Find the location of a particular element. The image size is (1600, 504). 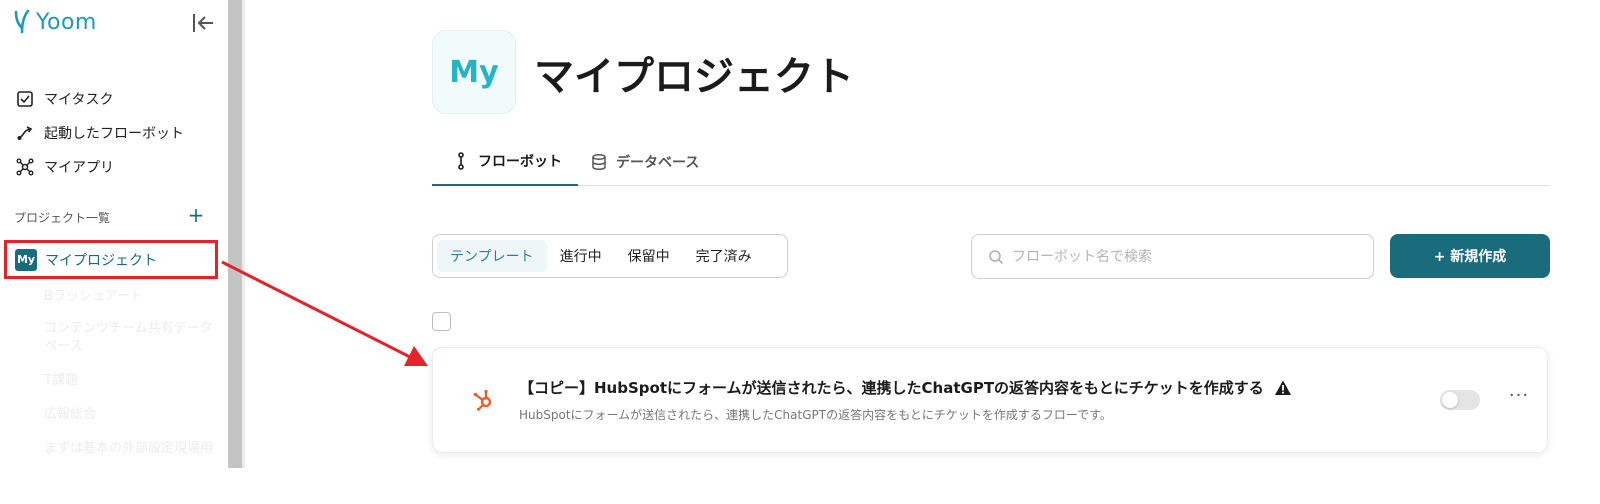

tab-database: データベース is located at coordinates (644, 162).